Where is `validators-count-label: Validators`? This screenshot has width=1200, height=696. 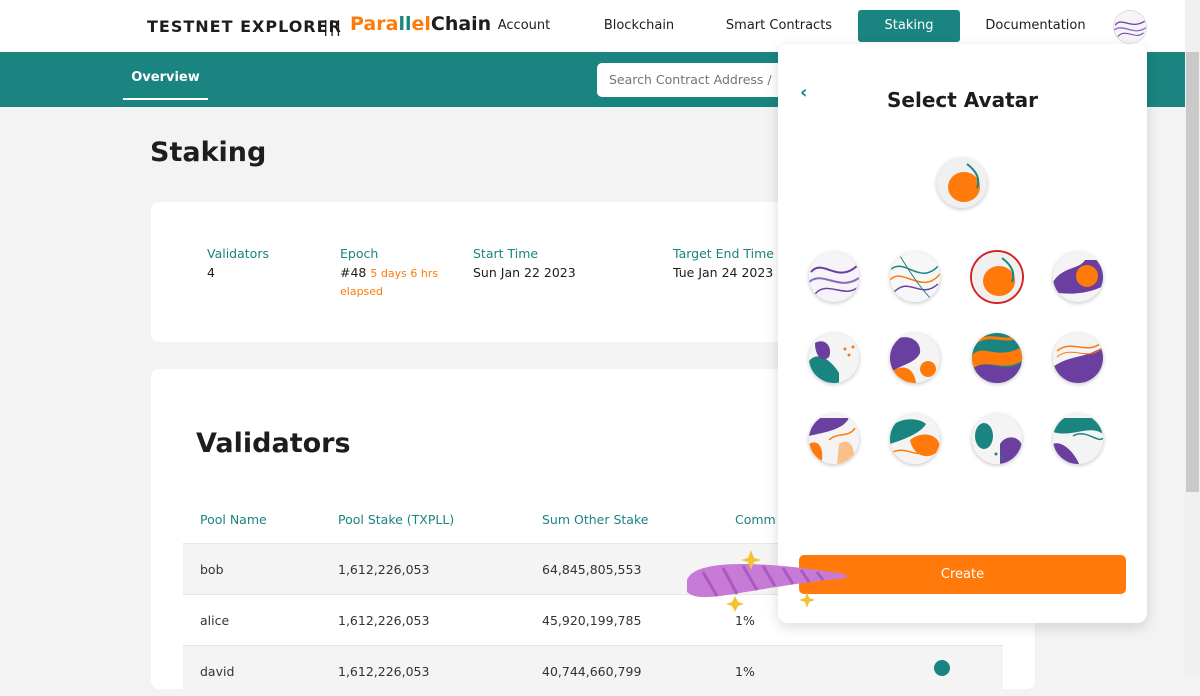
validators-count-label: Validators is located at coordinates (238, 253).